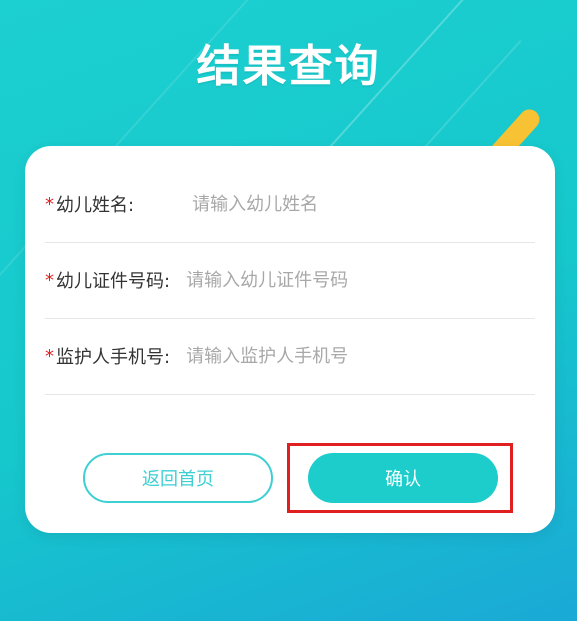 The image size is (577, 621). I want to click on field-label: * 幼儿姓名:, so click(89, 204).